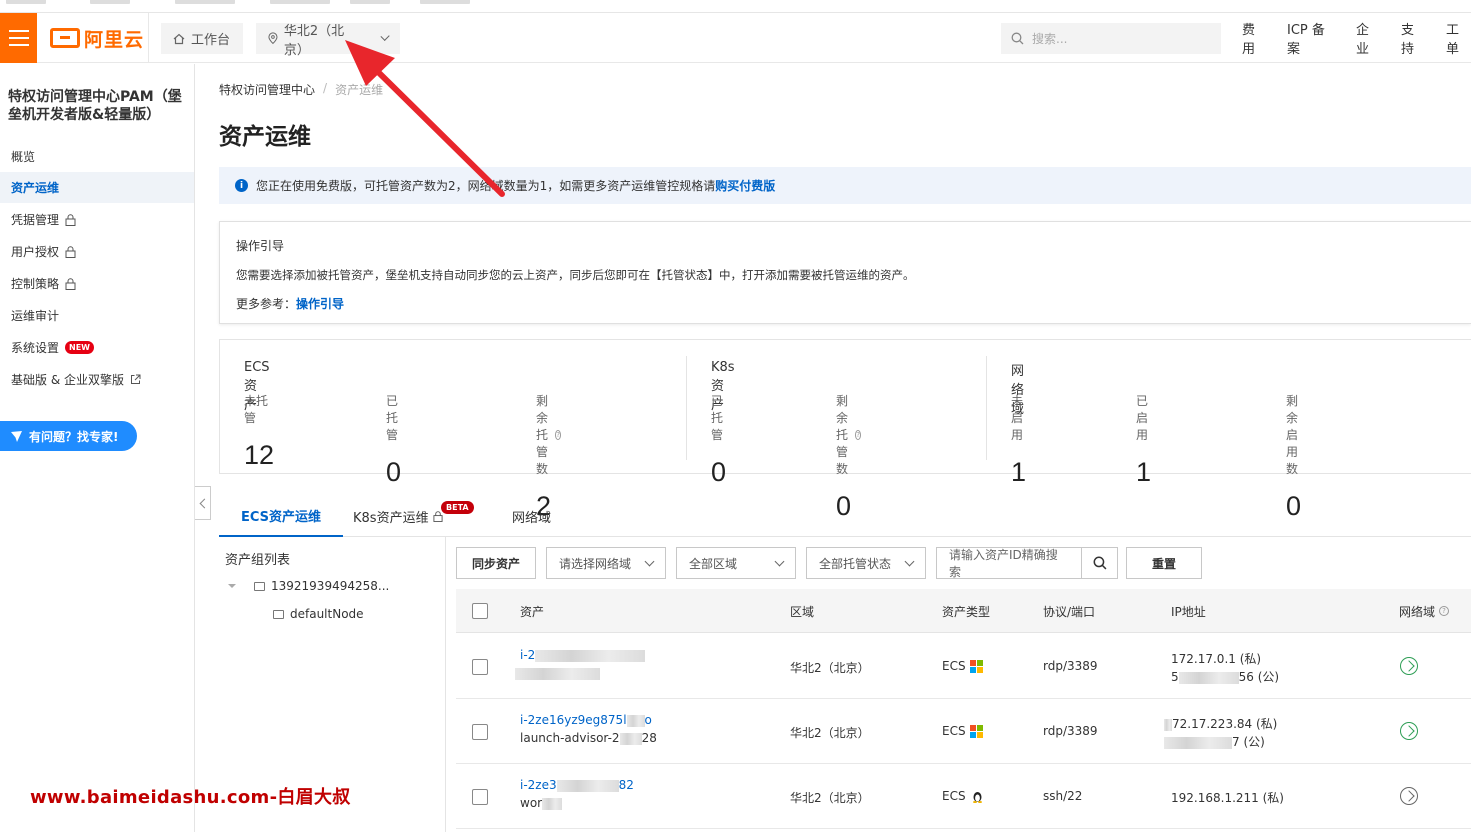 The width and height of the screenshot is (1471, 832). I want to click on top-link-icp: ICP 备案, so click(1311, 38).